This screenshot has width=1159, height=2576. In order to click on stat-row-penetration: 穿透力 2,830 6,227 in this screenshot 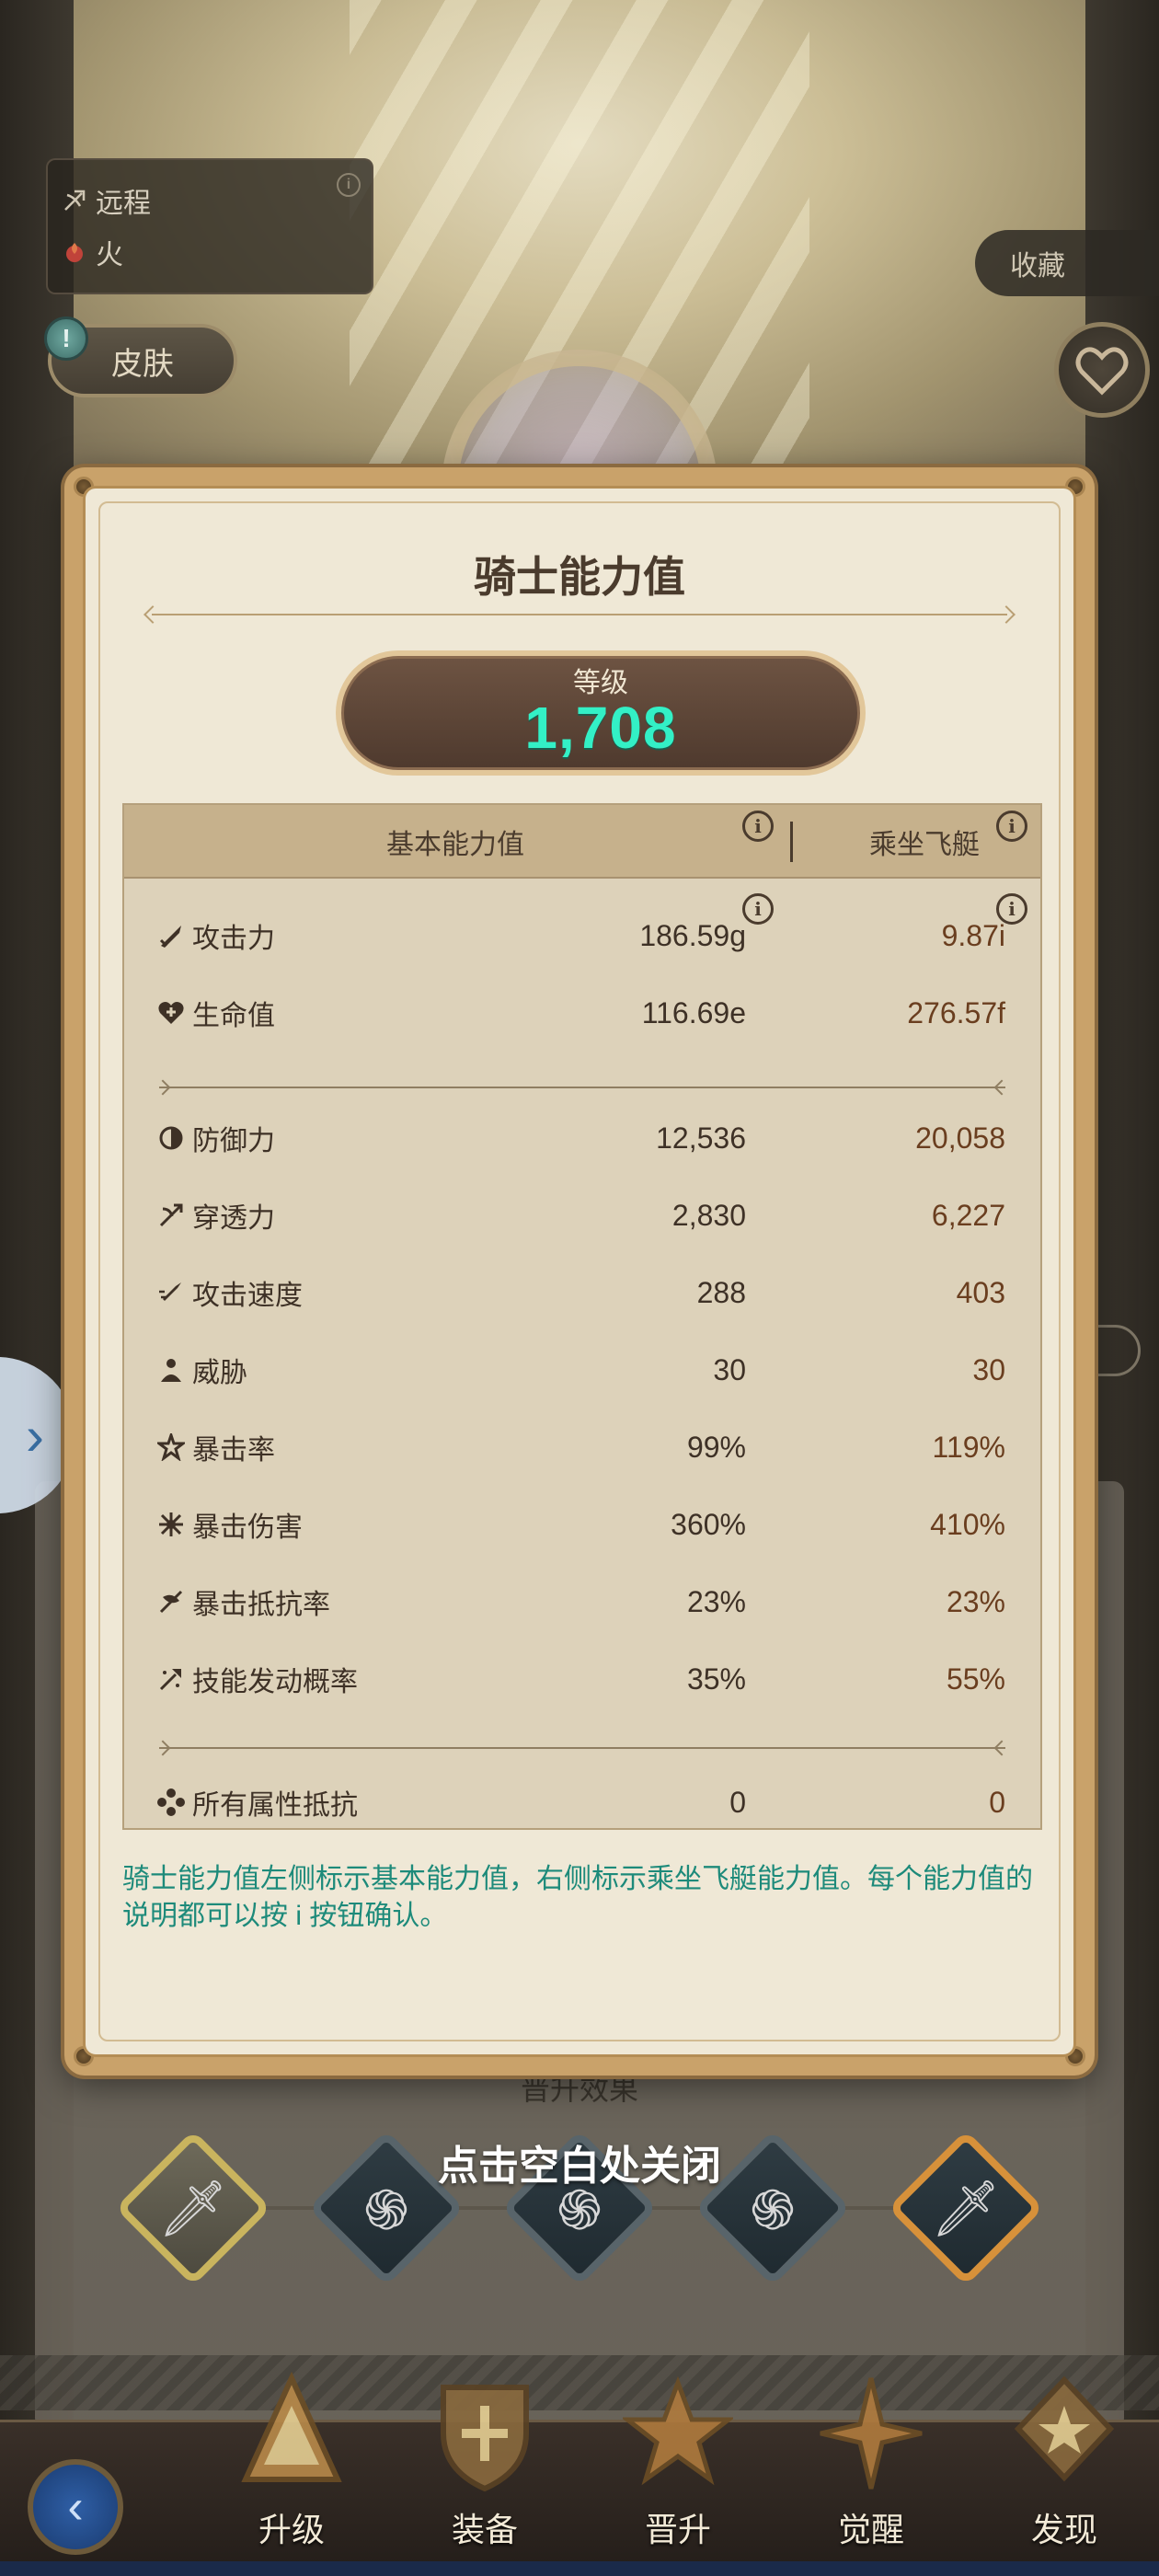, I will do `click(582, 1215)`.